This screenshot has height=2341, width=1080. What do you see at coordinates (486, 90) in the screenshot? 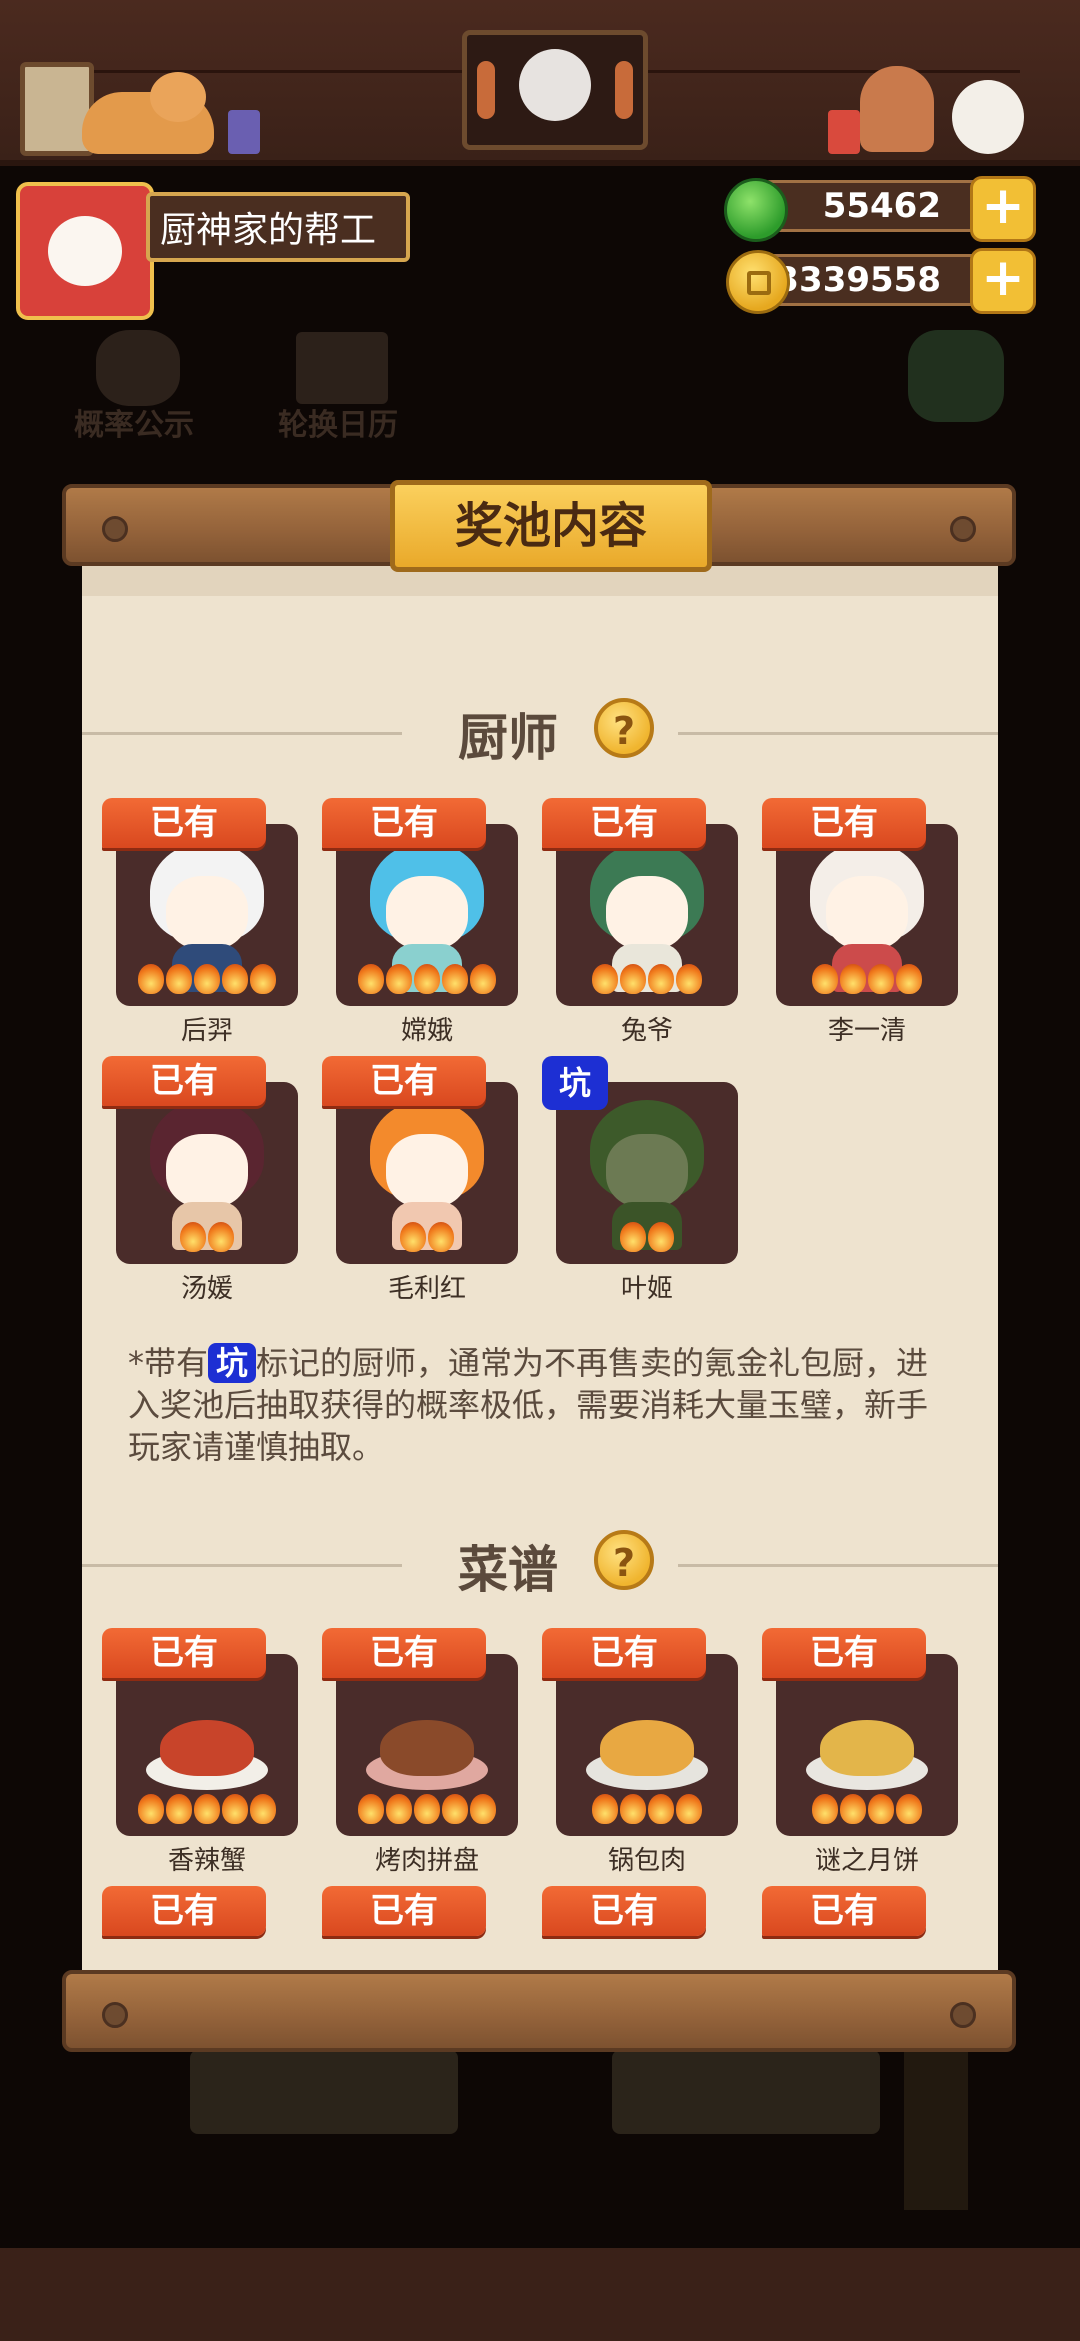
I see `sign-tape-left` at bounding box center [486, 90].